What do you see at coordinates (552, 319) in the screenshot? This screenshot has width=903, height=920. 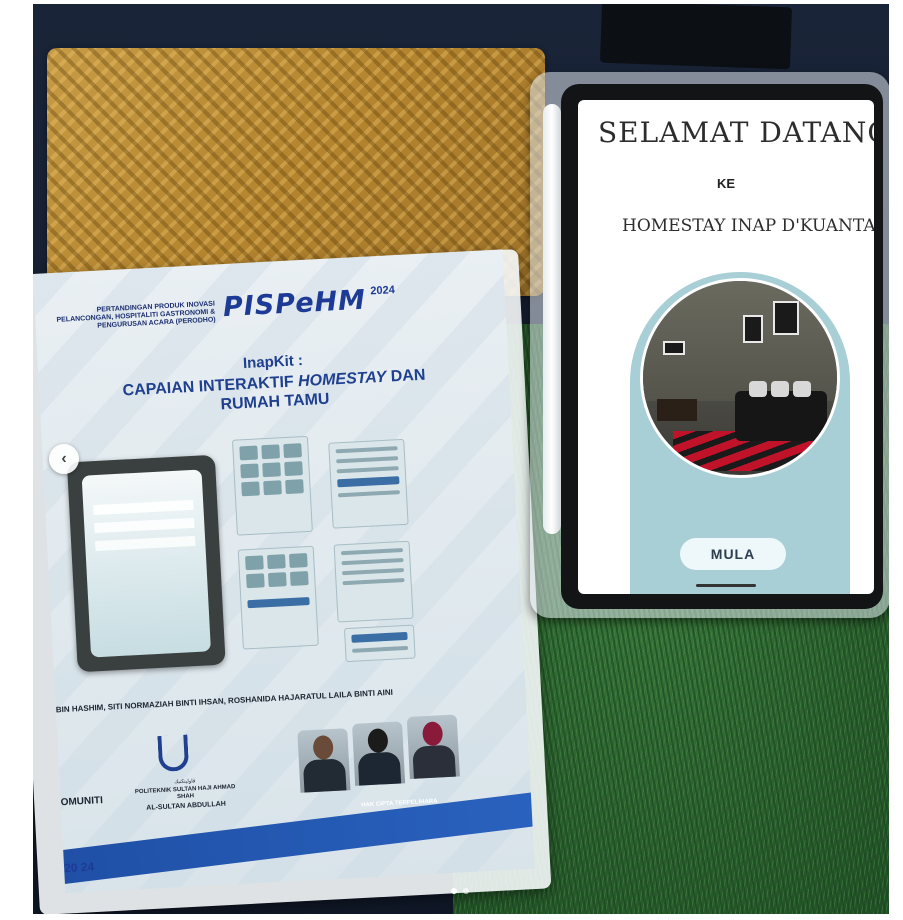 I see `stylus-pencil` at bounding box center [552, 319].